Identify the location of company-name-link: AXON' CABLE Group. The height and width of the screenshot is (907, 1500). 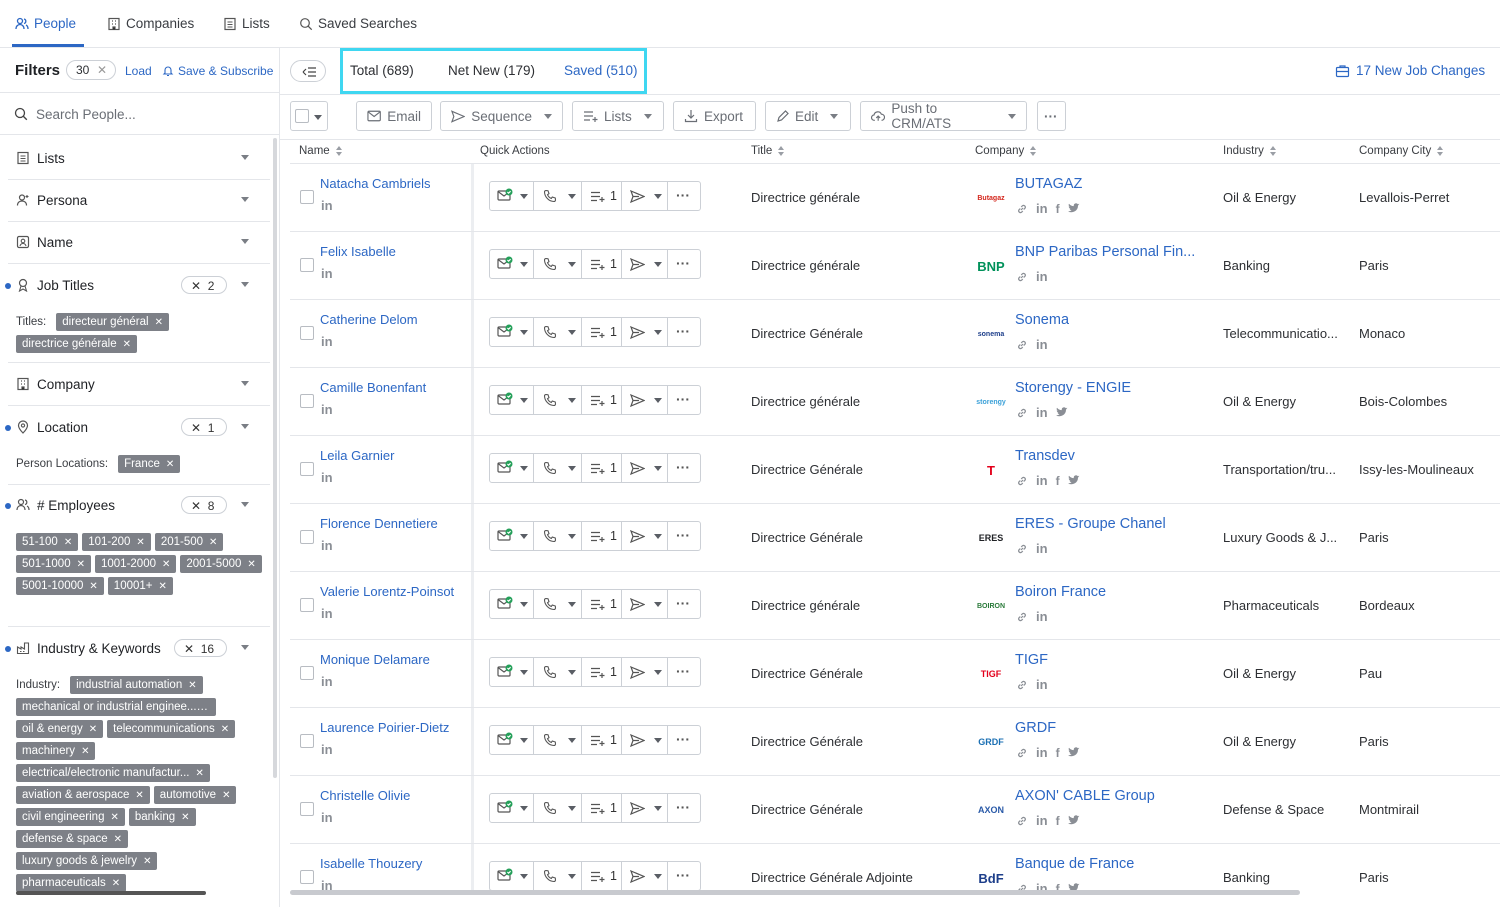
(1085, 796).